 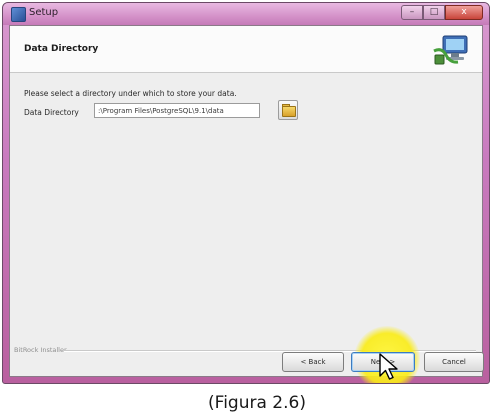 I want to click on next-button: Next >, so click(x=383, y=362).